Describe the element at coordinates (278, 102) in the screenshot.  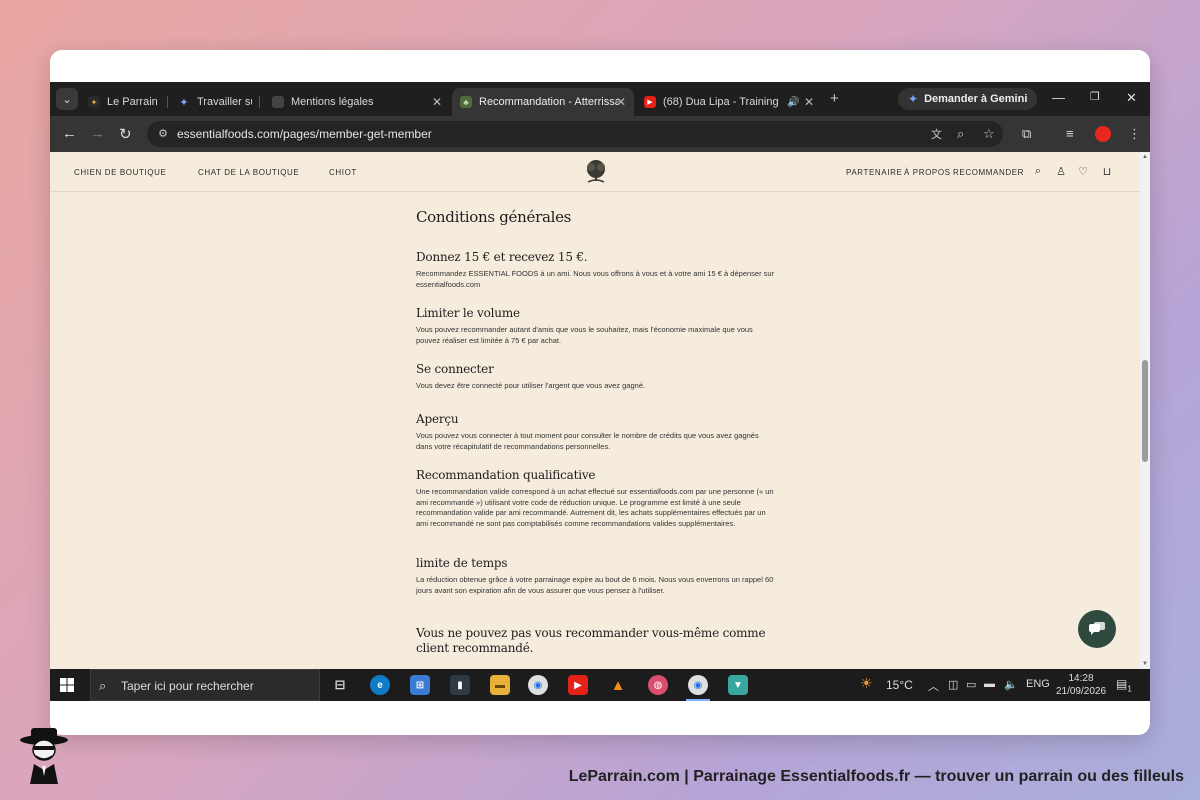
I see `page-favicon-icon` at that location.